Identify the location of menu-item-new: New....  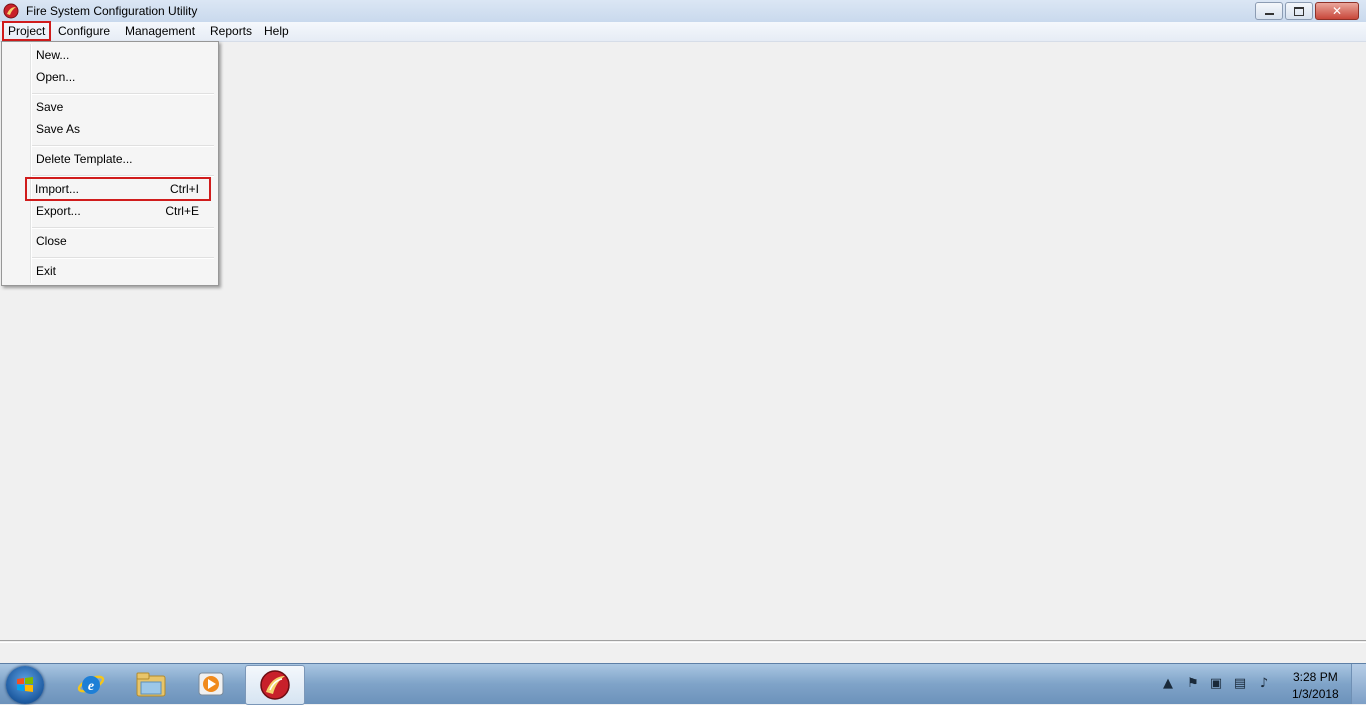
(109, 55).